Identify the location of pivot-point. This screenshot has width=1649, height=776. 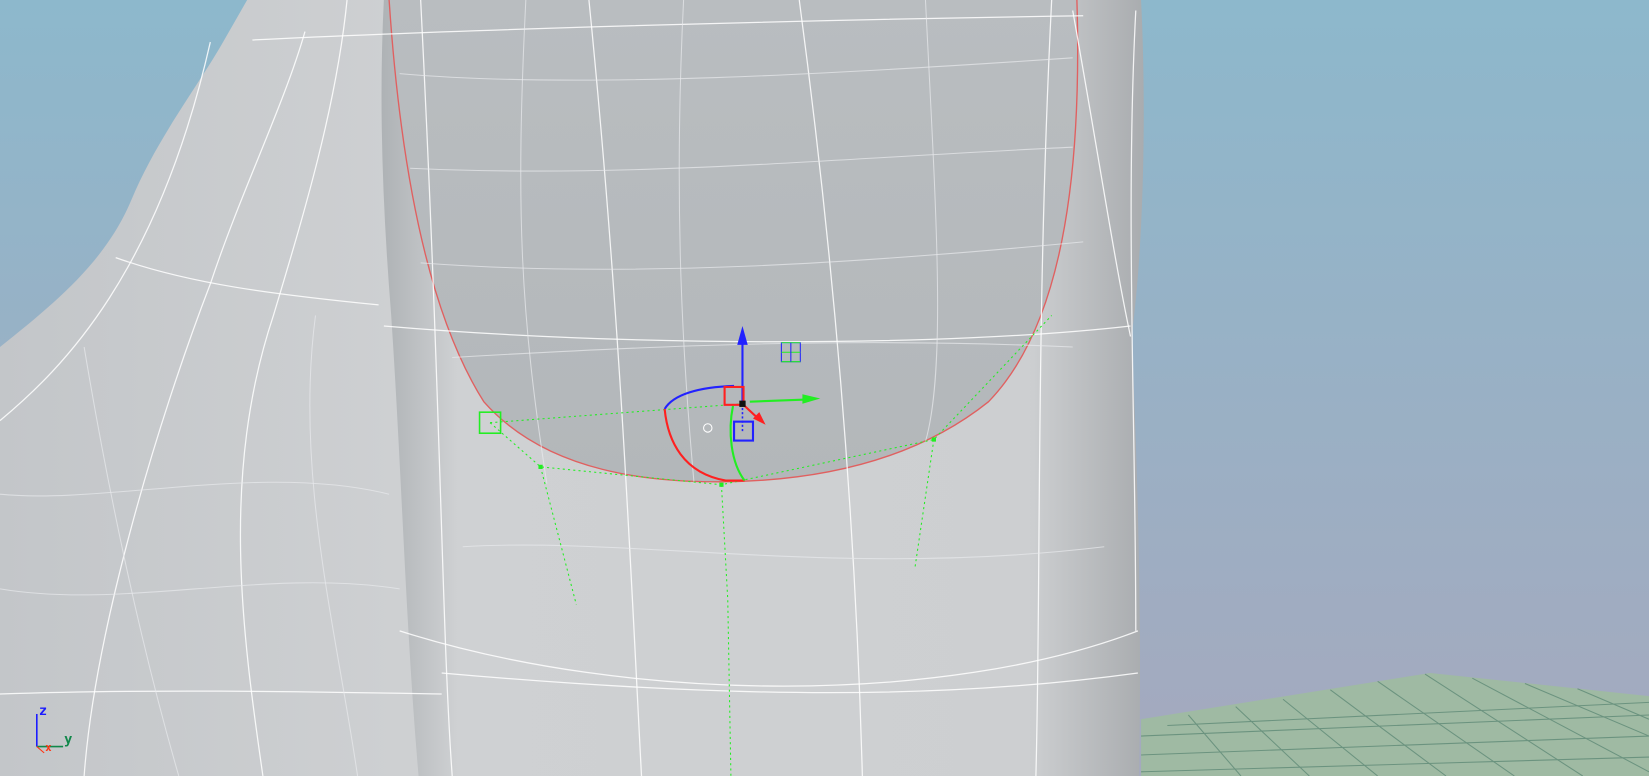
(742, 403).